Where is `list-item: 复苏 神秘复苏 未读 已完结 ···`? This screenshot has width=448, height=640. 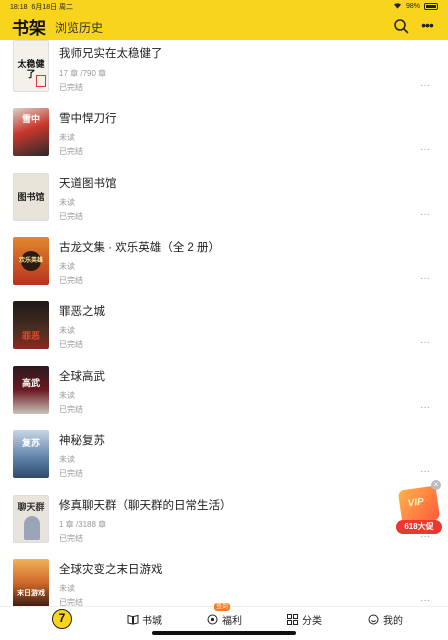 list-item: 复苏 神秘复苏 未读 已完结 ··· is located at coordinates (224, 458).